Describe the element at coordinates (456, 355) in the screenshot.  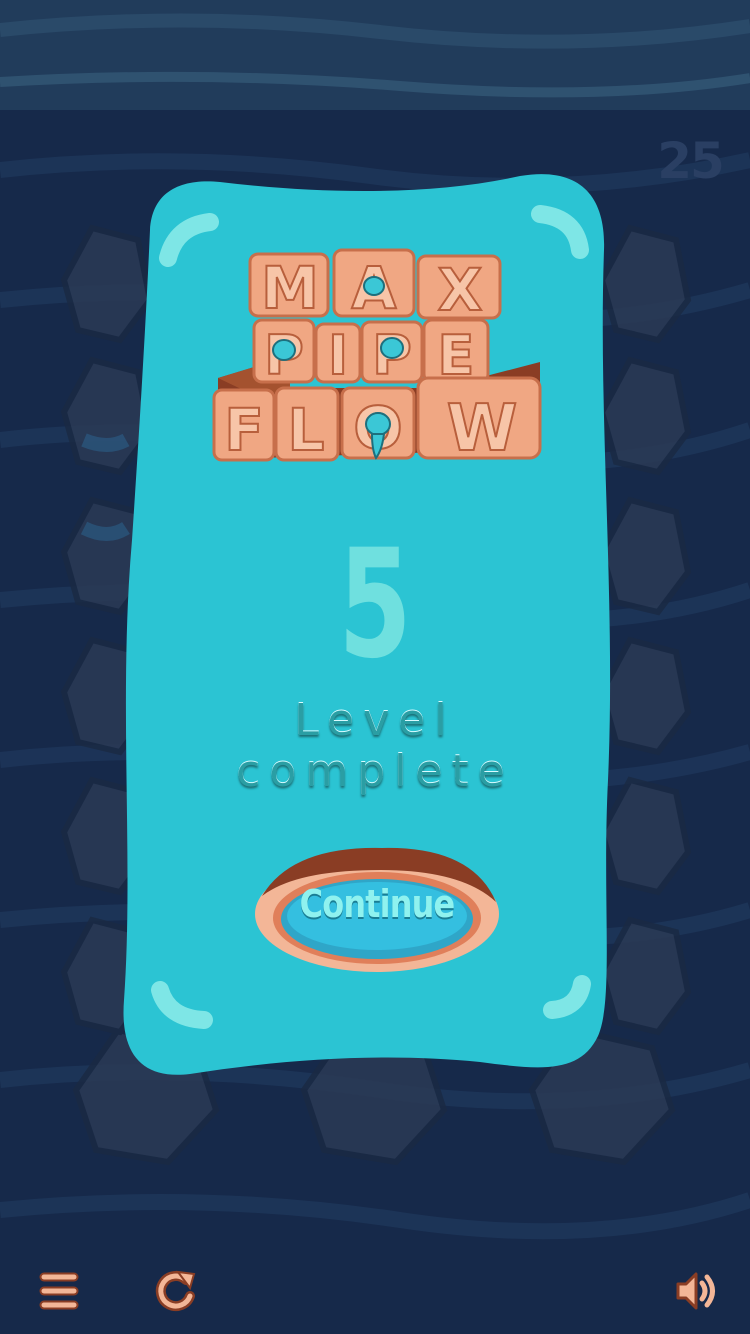
I see `svg-text: E` at that location.